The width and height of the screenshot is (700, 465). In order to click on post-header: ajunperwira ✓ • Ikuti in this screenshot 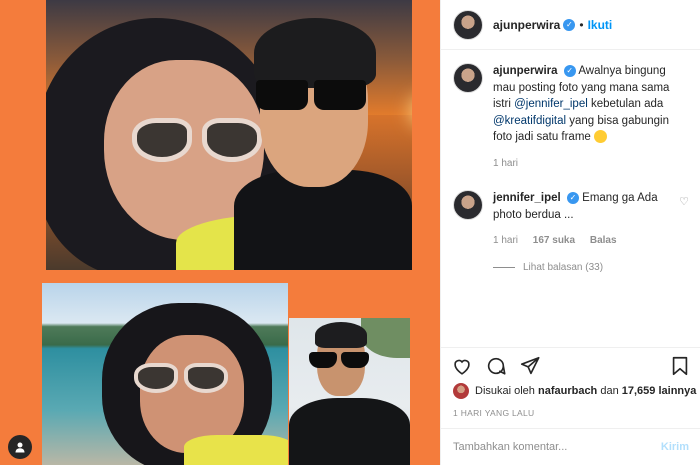, I will do `click(570, 25)`.